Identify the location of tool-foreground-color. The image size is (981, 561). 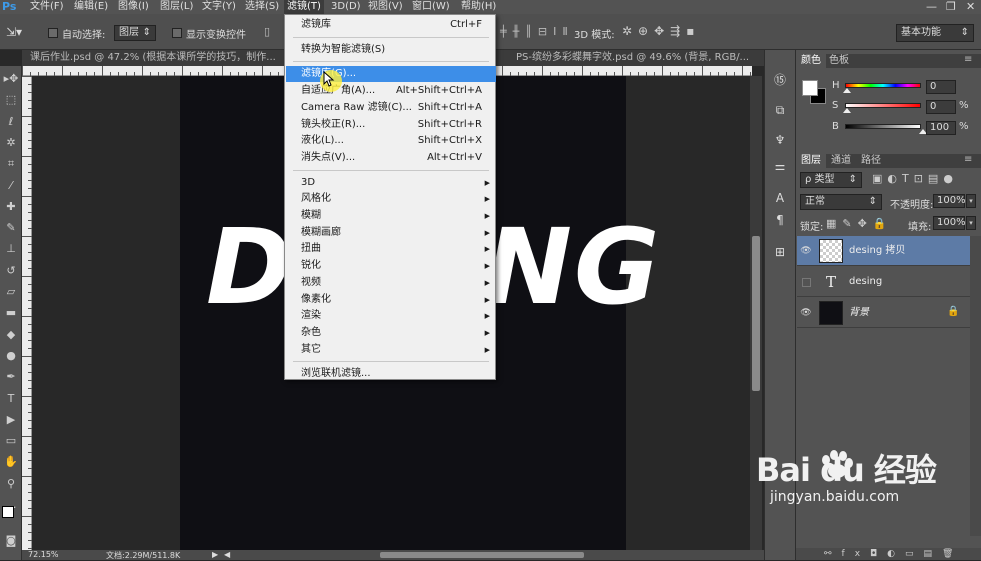
(8, 512).